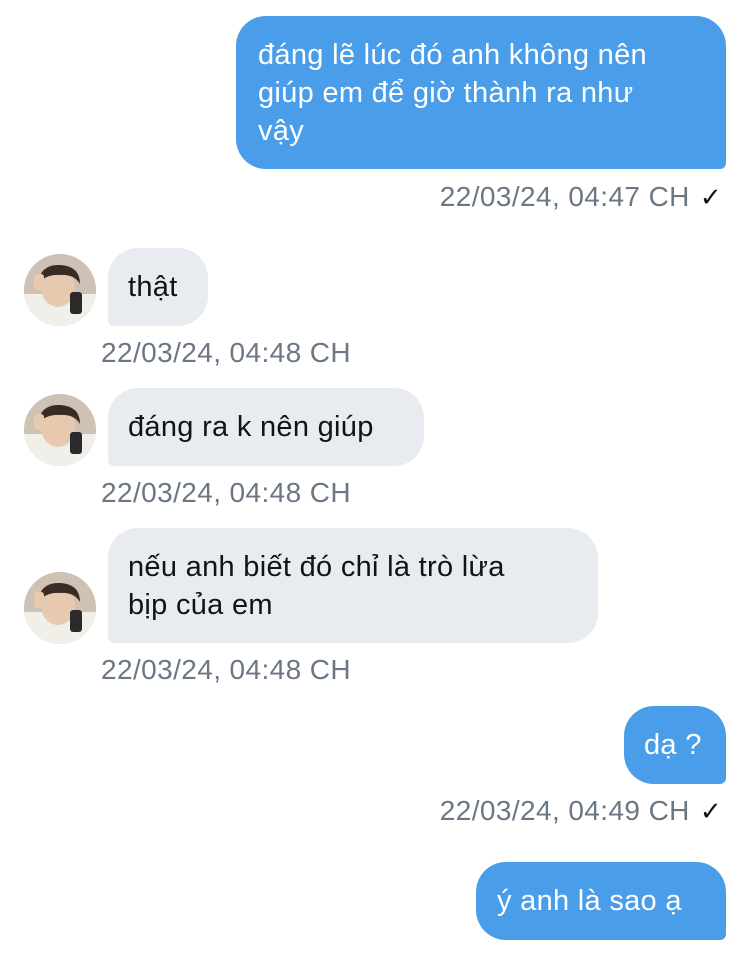 Image resolution: width=750 pixels, height=953 pixels. I want to click on message-timestamp: 22/03/24, 04:49 CH ✓, so click(581, 811).